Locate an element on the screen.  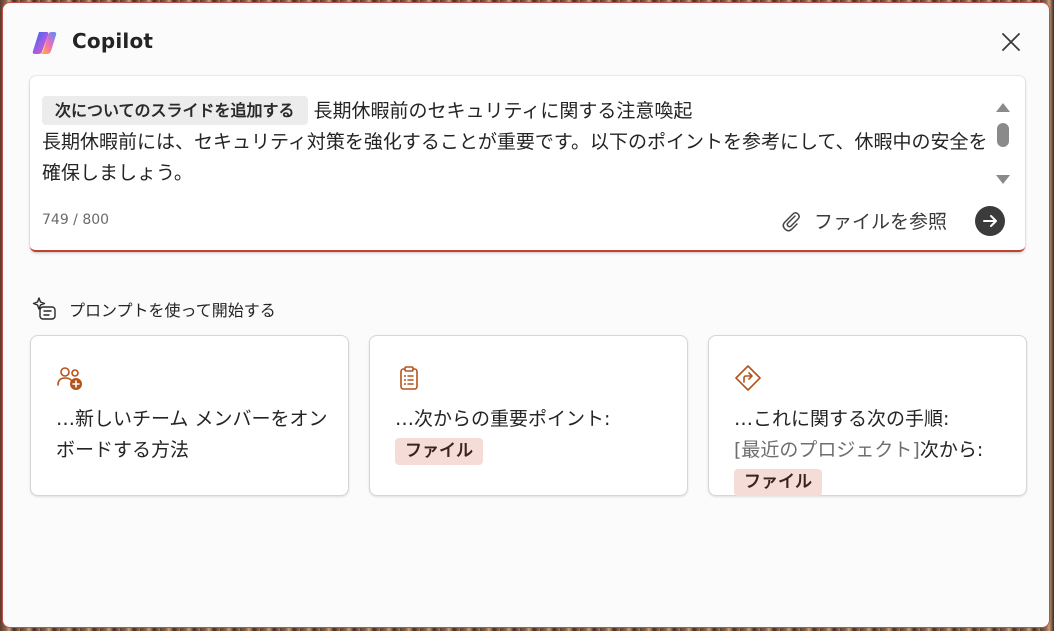
prompt-card-text: …次からの重要ポイント: ファイル is located at coordinates (531, 435).